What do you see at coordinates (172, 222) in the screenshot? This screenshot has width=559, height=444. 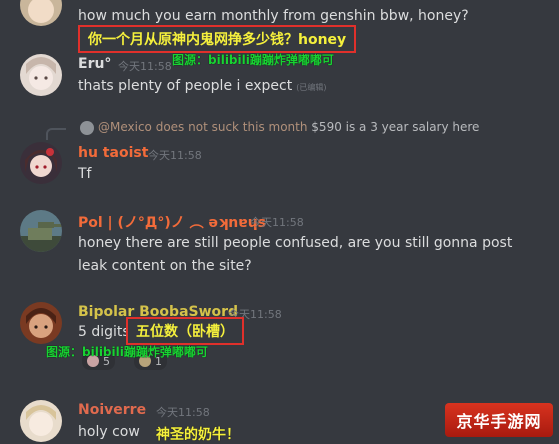 I see `author-name: Pol | (ノ°Д°)ノ ︵ ǝʞnɐɥs` at bounding box center [172, 222].